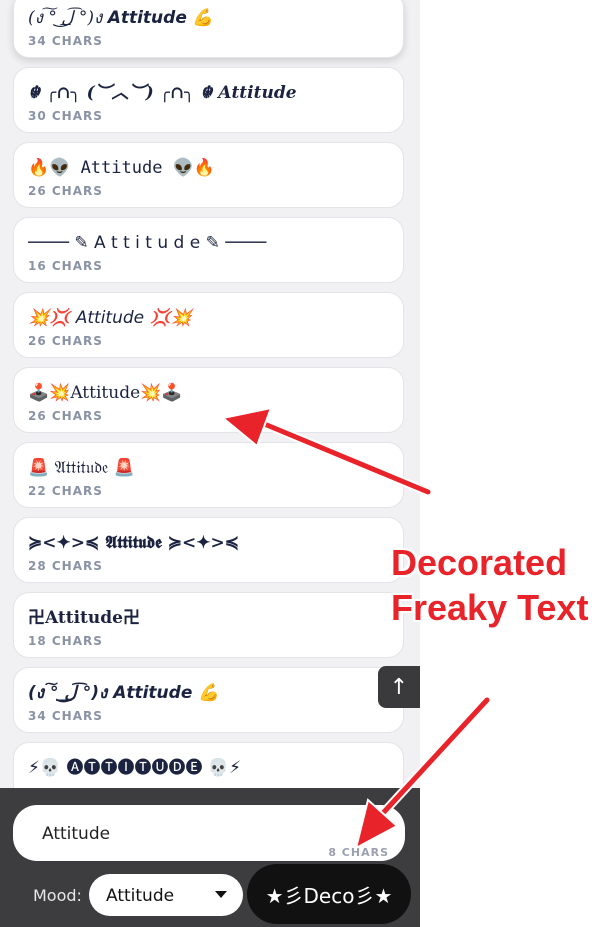 Image resolution: width=600 pixels, height=927 pixels. I want to click on result-card: ──── ✎ A t t i t u d e ✎ ──── 16 CHARS, so click(208, 250).